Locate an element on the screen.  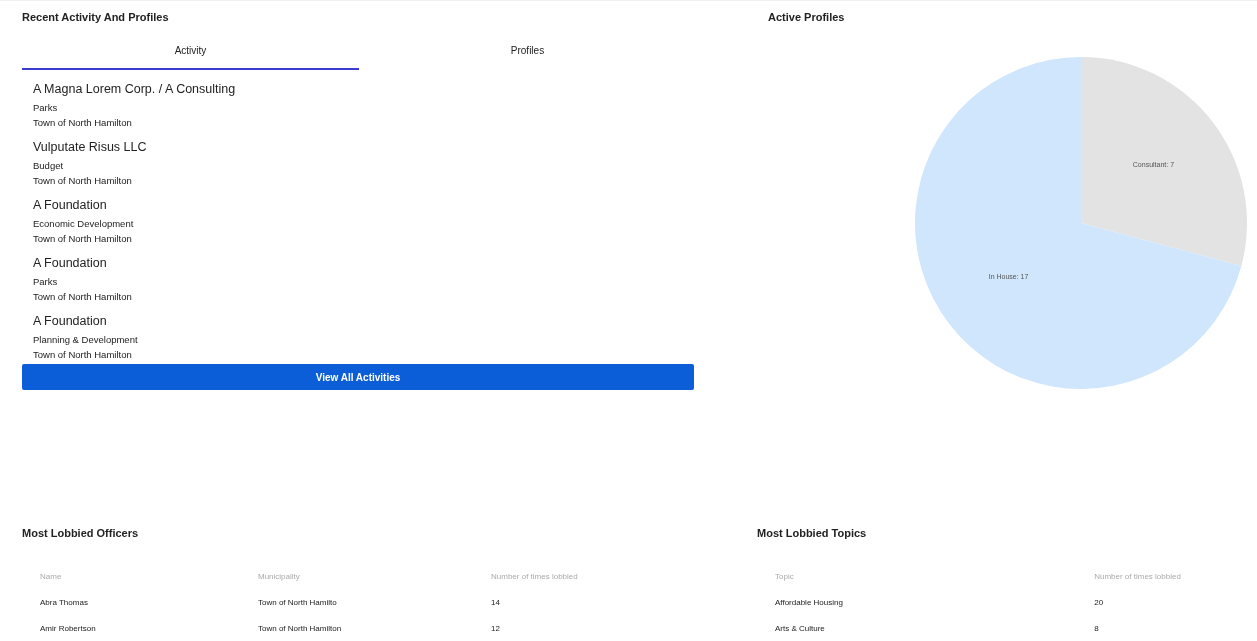
panel-title: Active Profiles is located at coordinates (807, 17).